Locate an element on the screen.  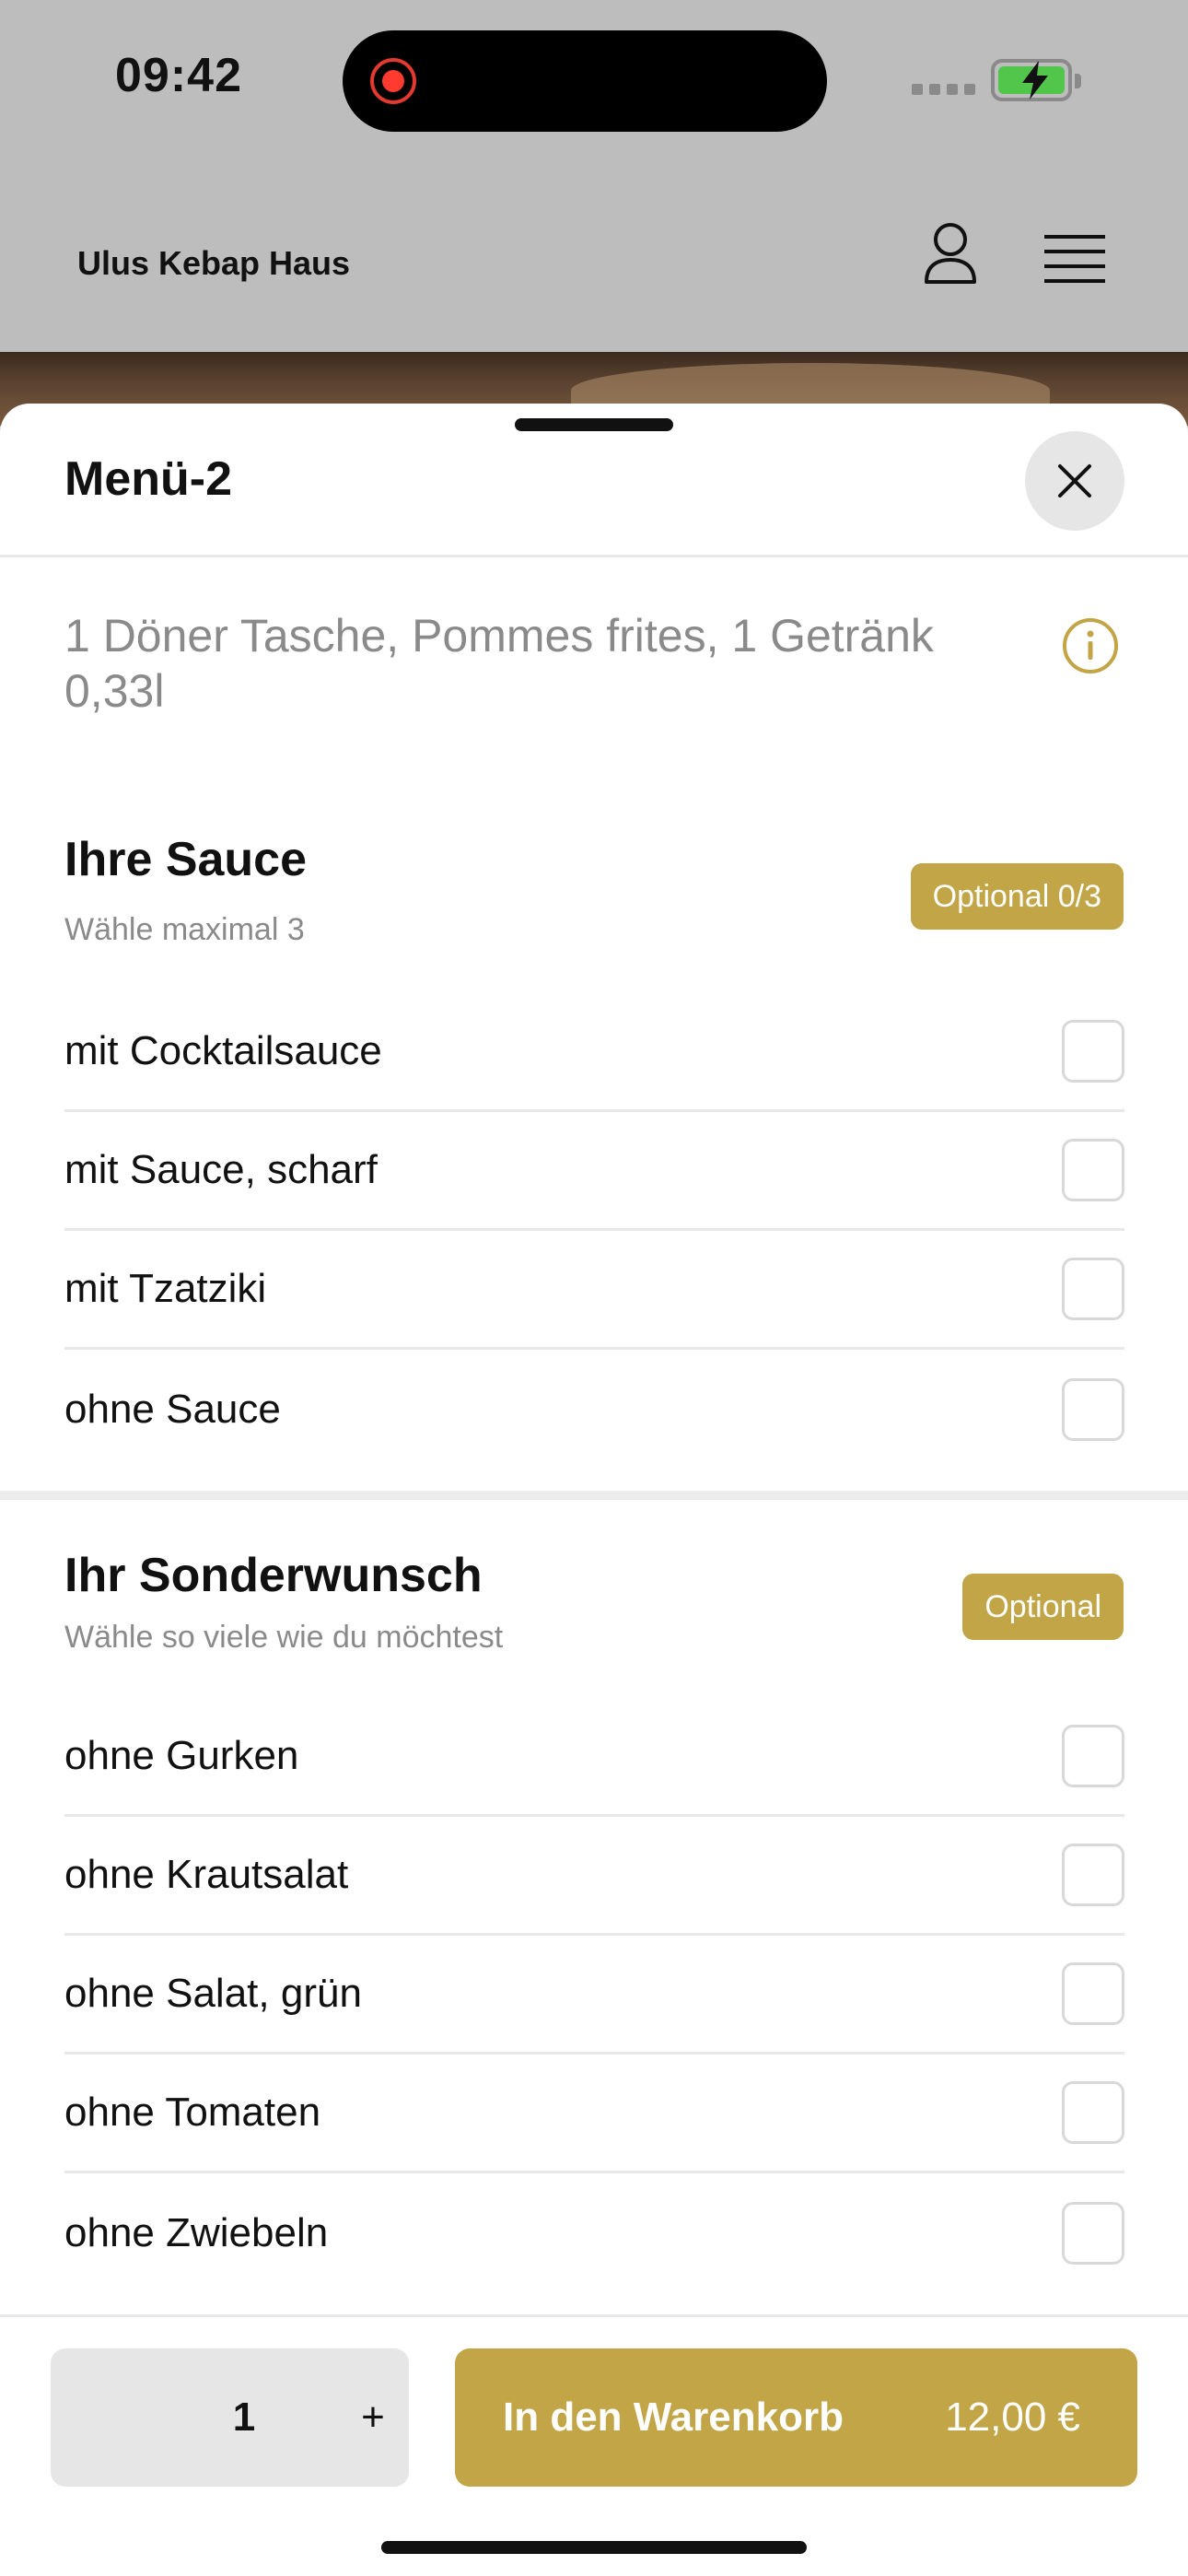
recording-icon is located at coordinates (393, 81).